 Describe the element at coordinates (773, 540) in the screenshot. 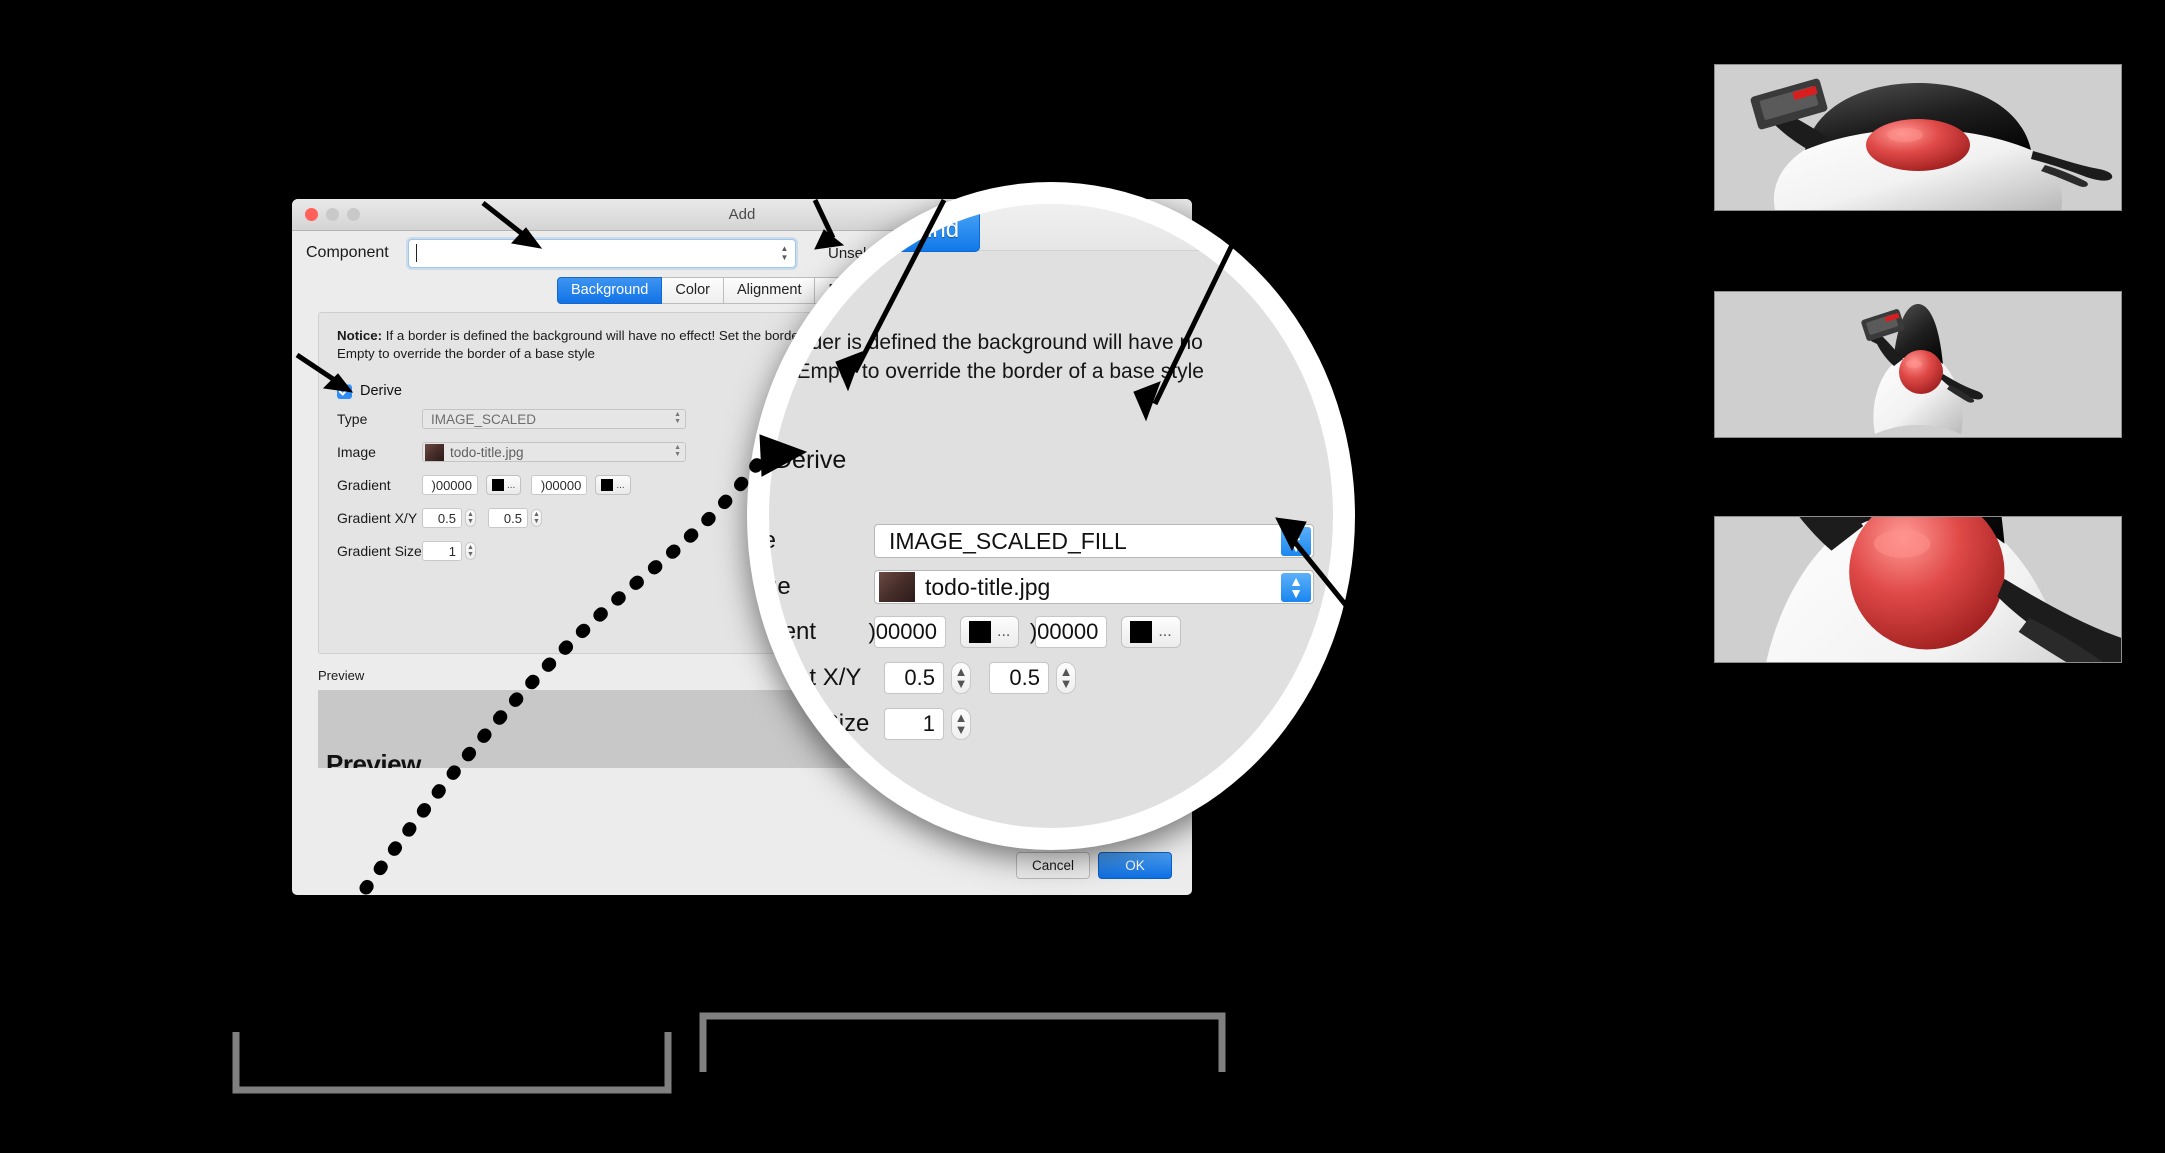

I see `magnified-type-label: Type` at that location.